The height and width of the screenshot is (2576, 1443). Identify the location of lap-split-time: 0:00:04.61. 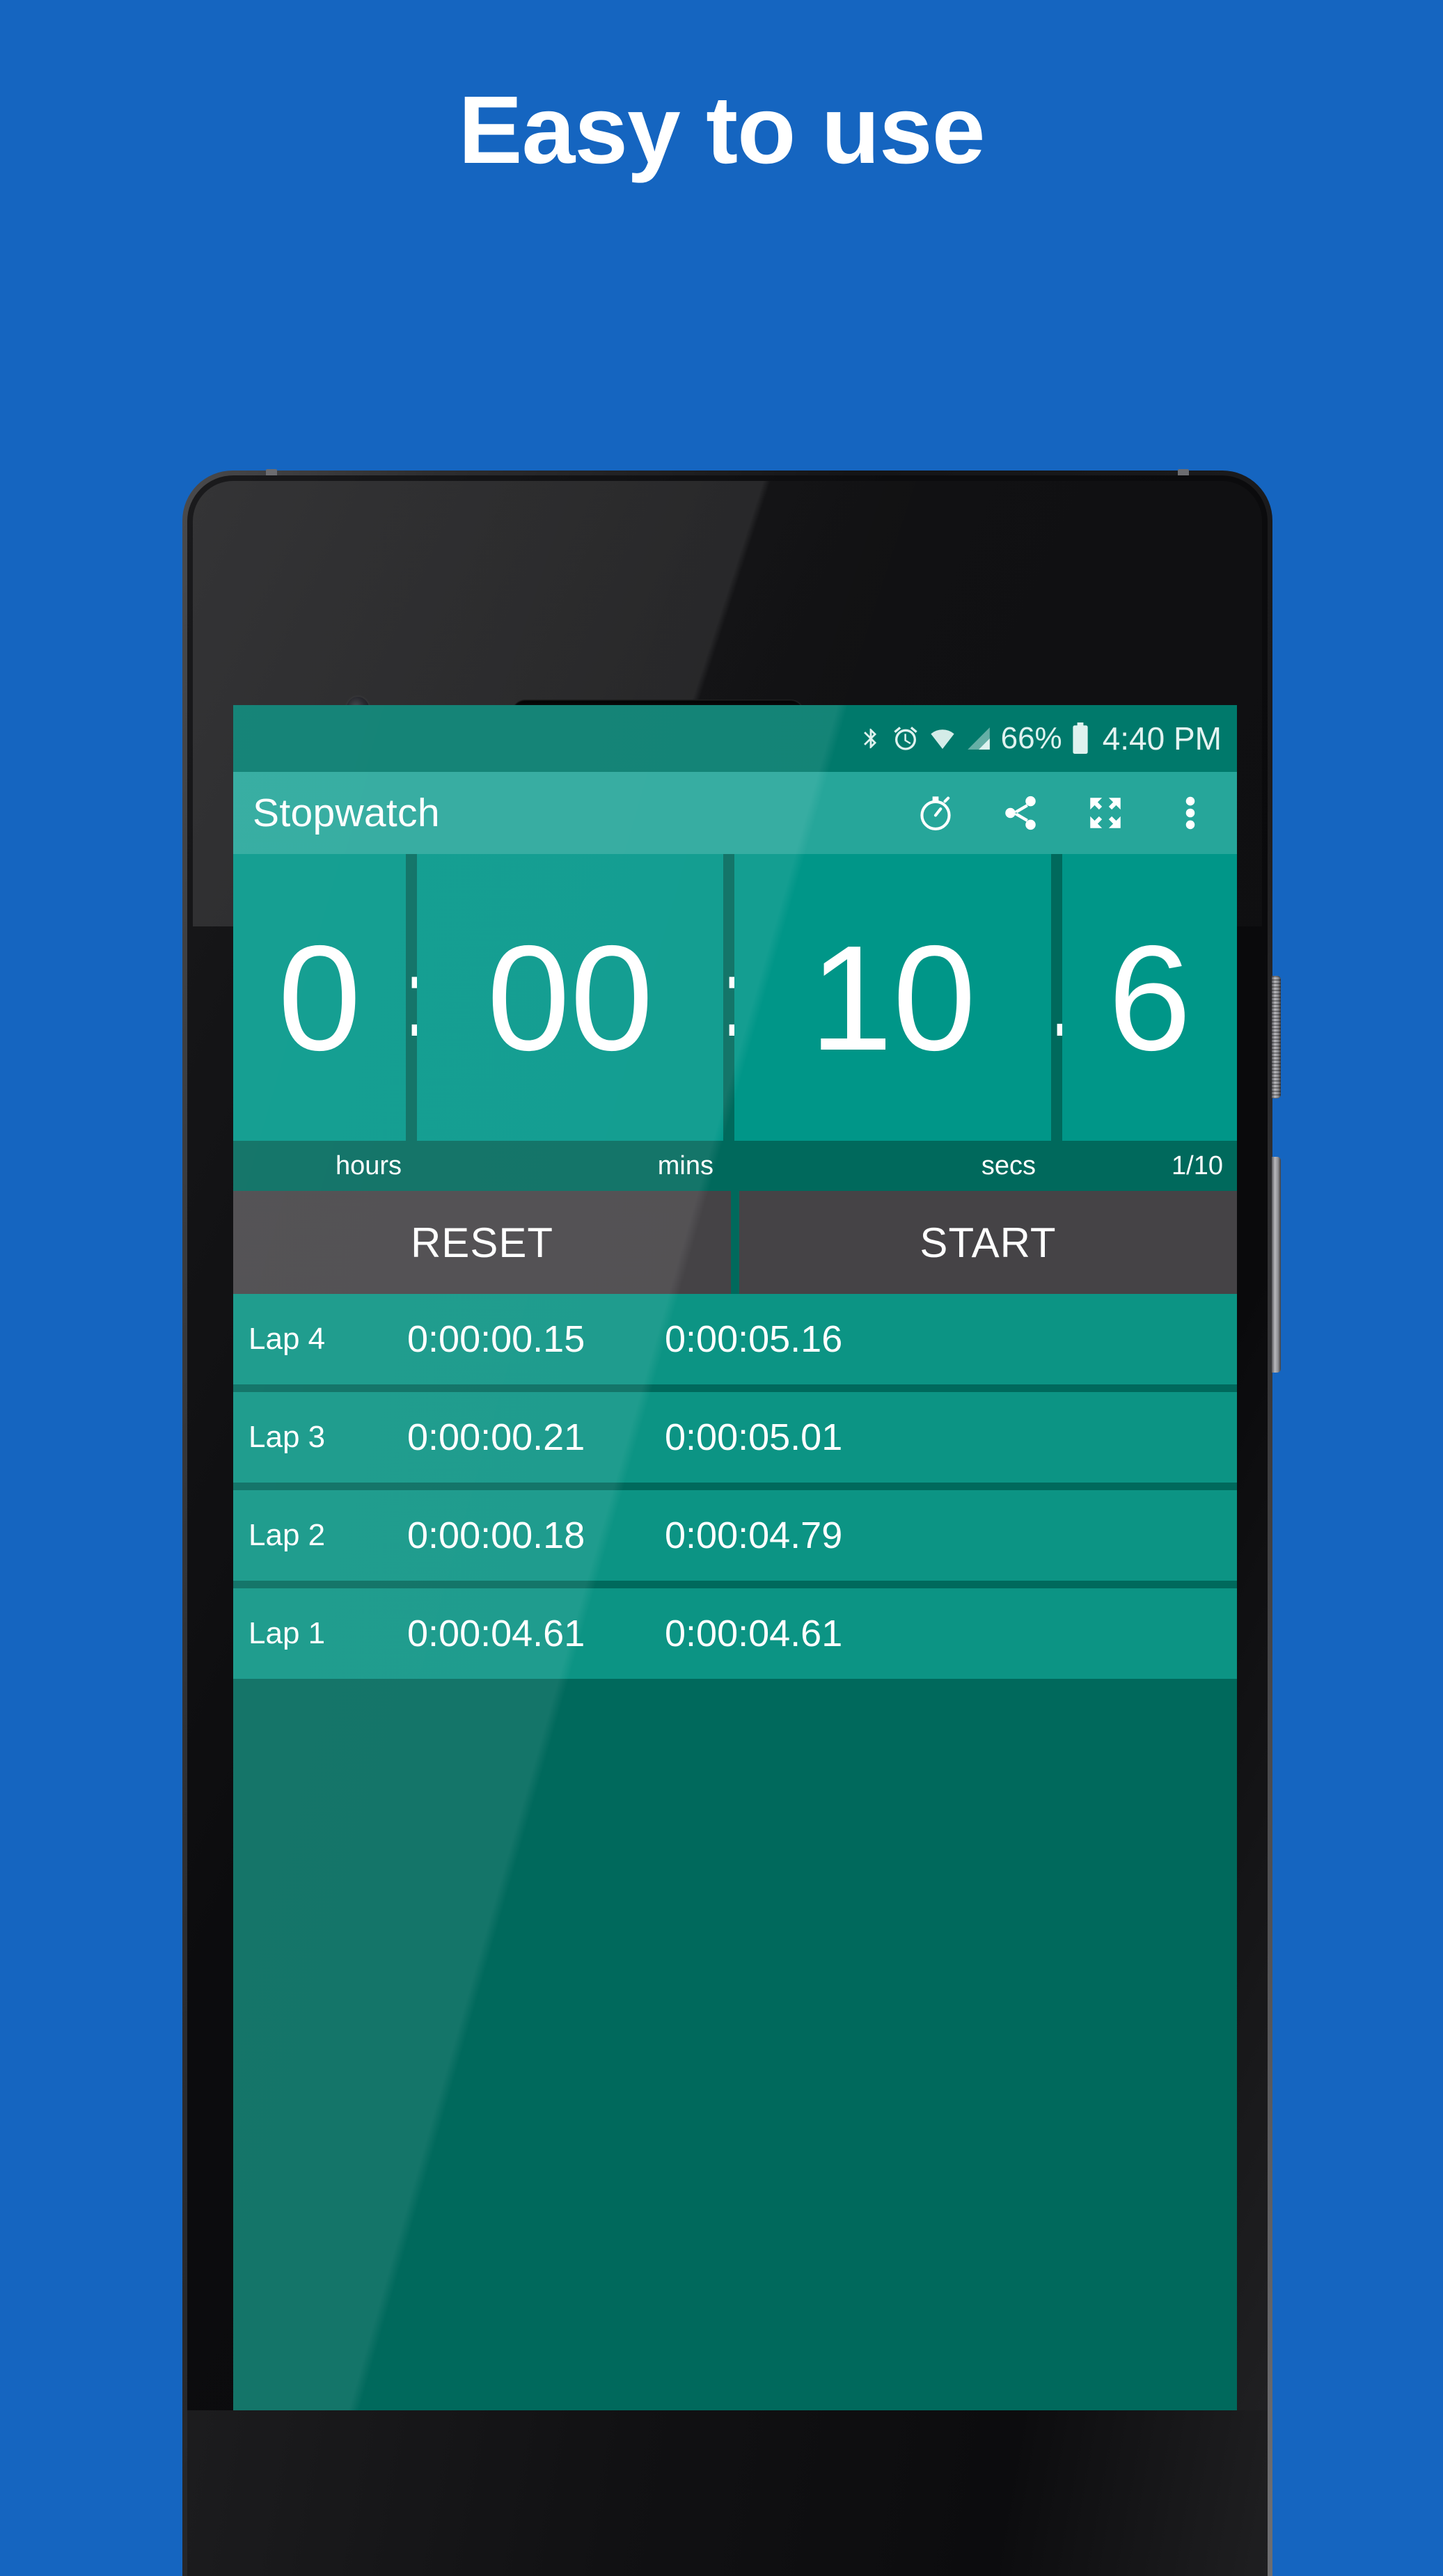
(496, 1633).